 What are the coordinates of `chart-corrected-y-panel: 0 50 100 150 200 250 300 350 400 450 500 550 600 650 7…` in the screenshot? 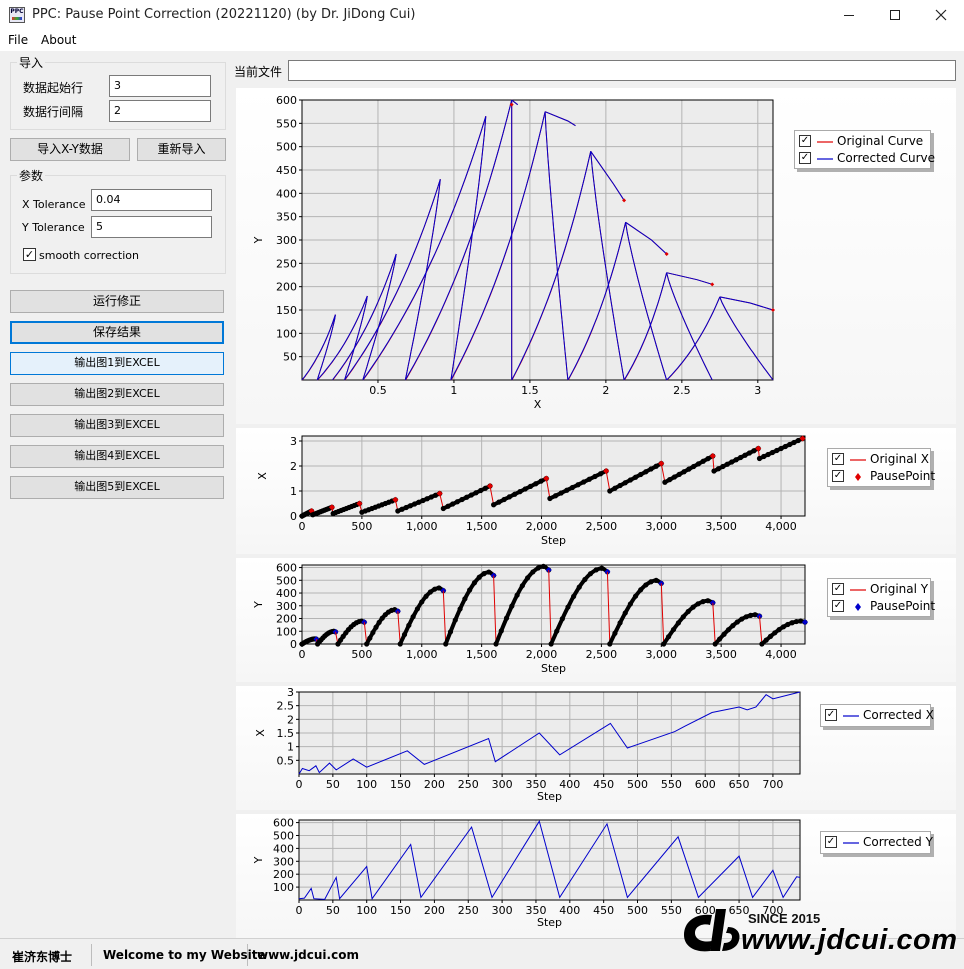 It's located at (596, 876).